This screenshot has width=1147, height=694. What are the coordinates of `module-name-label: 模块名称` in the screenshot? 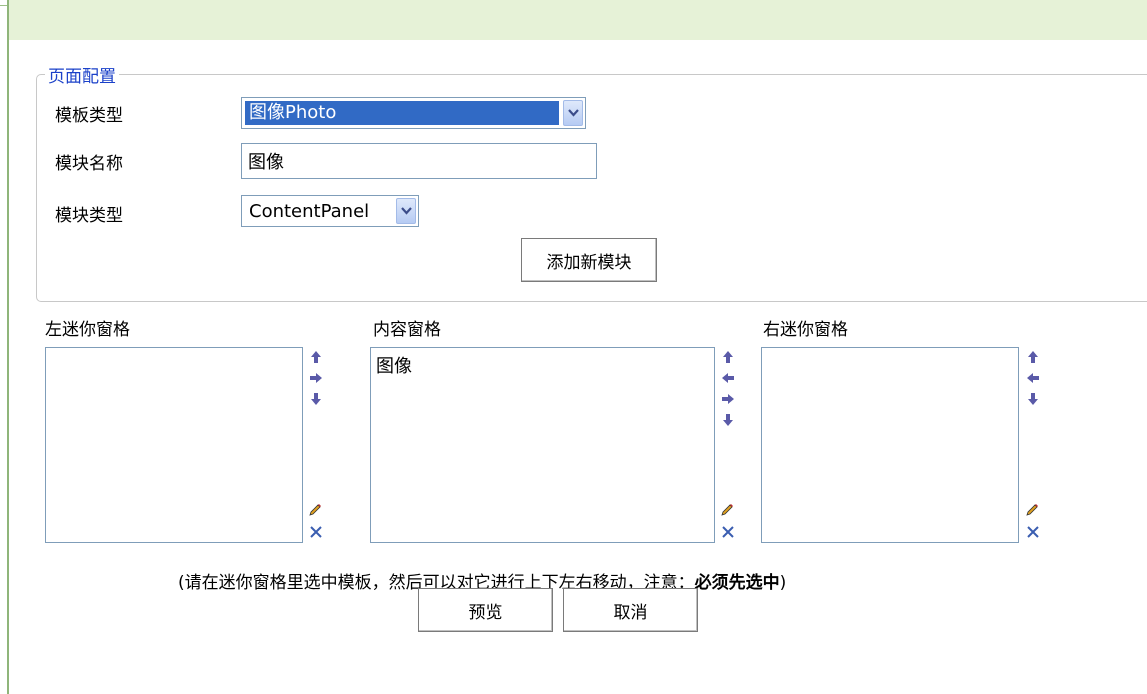 It's located at (89, 164).